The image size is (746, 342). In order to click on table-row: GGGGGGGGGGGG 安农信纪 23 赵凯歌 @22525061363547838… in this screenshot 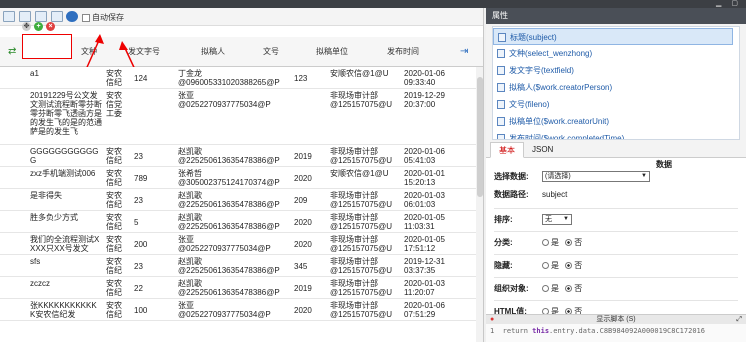, I will do `click(241, 156)`.